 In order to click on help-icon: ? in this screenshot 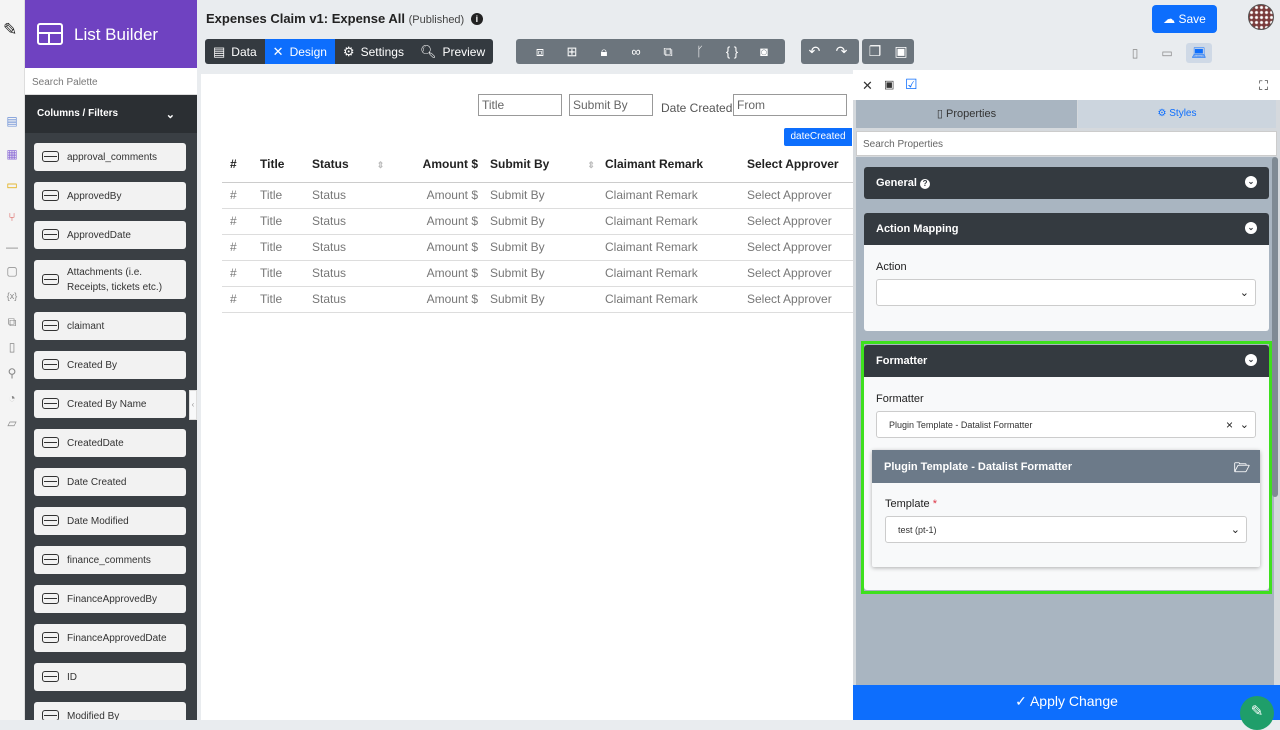, I will do `click(925, 184)`.